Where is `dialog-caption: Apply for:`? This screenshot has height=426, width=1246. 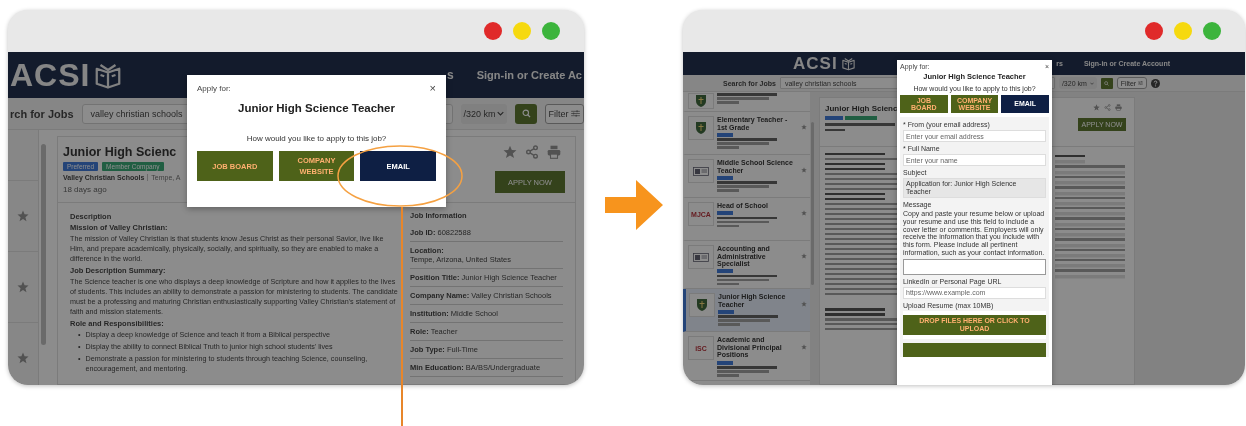
dialog-caption: Apply for: is located at coordinates (214, 88).